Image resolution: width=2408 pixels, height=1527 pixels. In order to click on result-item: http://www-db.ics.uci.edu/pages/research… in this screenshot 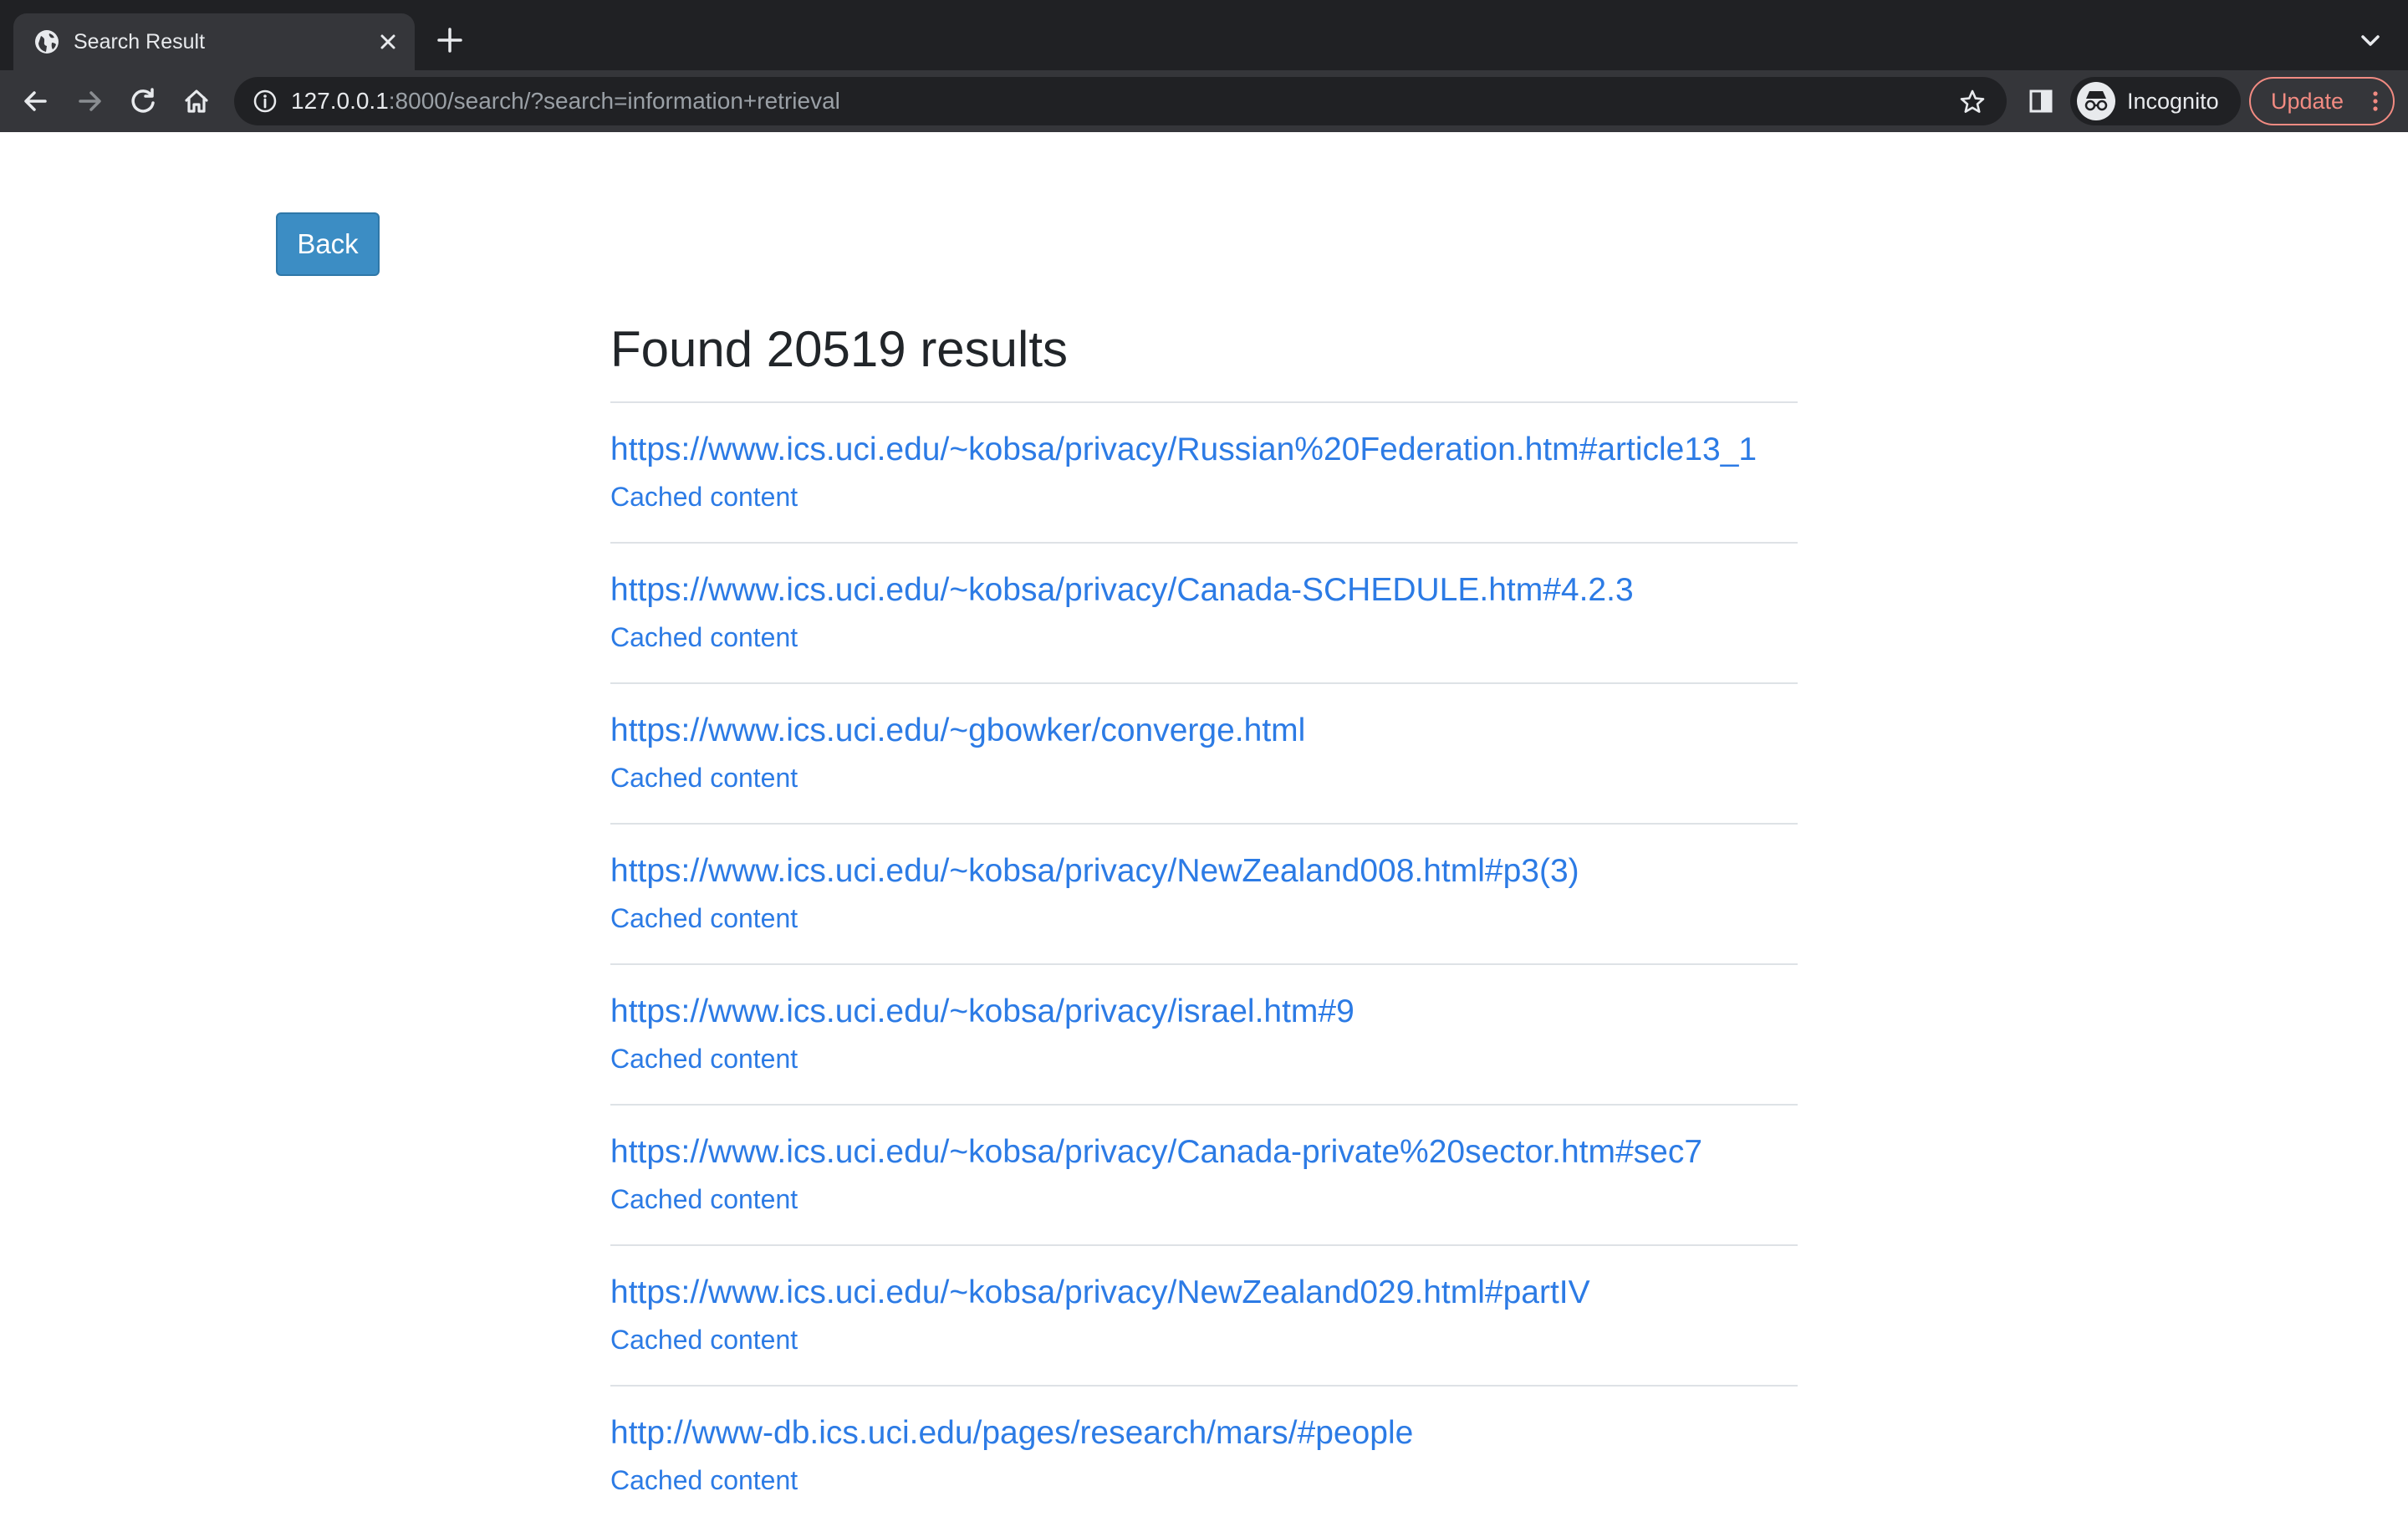, I will do `click(1204, 1457)`.